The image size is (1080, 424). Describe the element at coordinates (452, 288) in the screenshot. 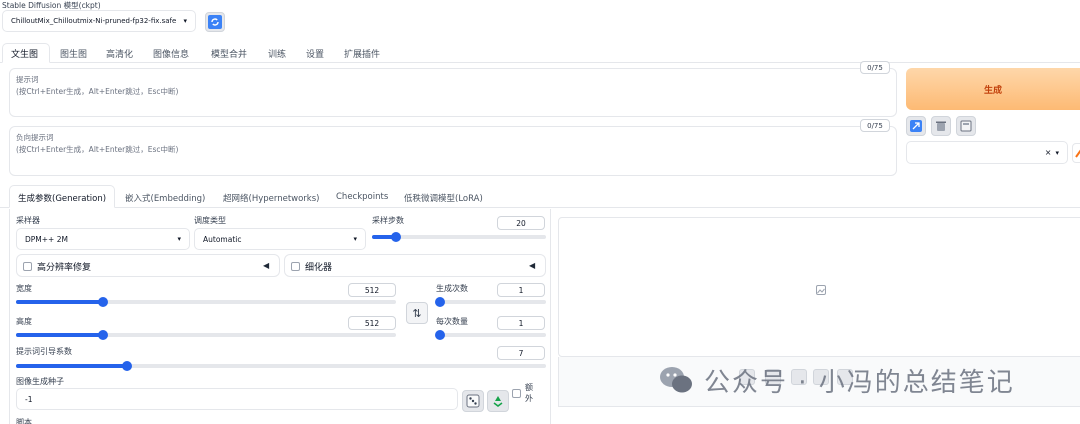

I see `batch-count-label: 生成次数` at that location.